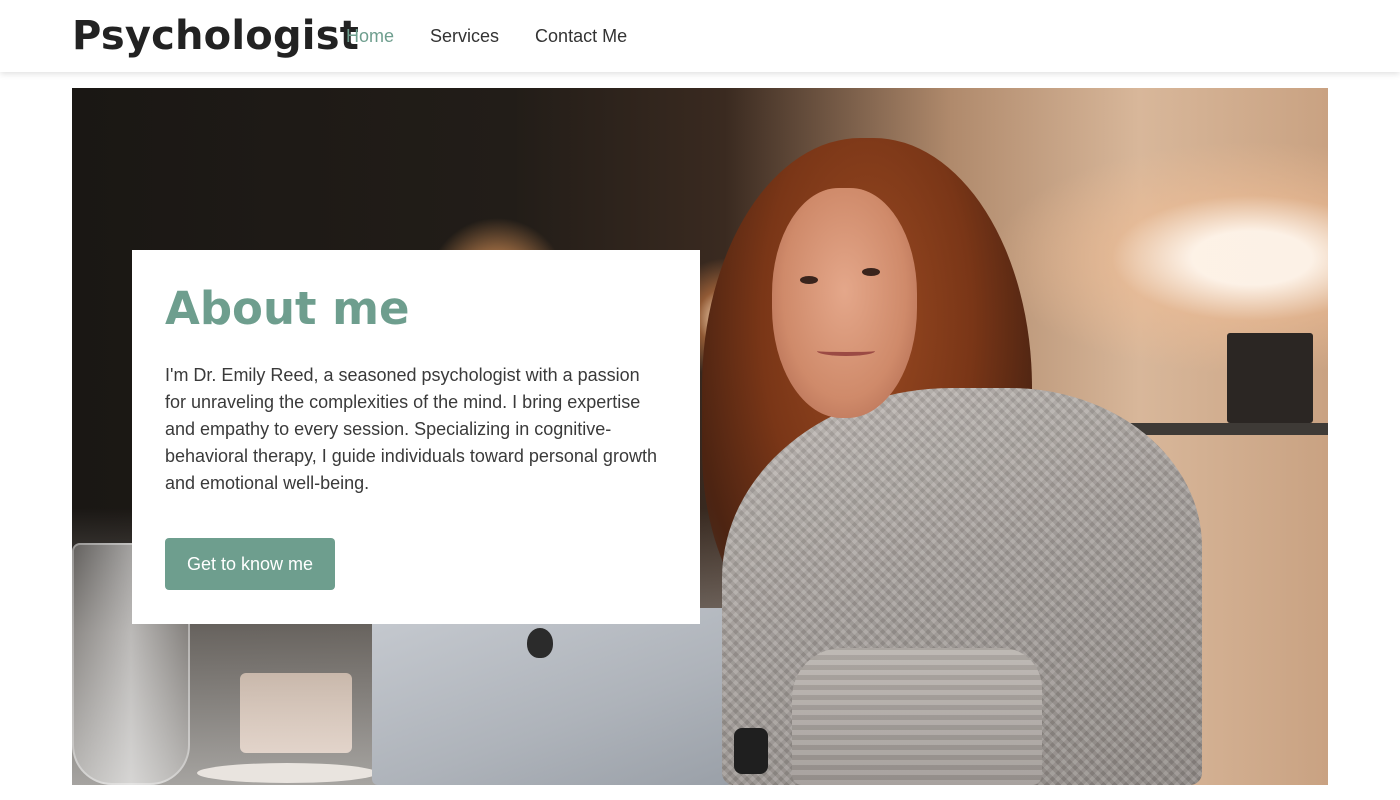 The height and width of the screenshot is (800, 1400). Describe the element at coordinates (581, 36) in the screenshot. I see `nav-contact-link: Contact Me` at that location.